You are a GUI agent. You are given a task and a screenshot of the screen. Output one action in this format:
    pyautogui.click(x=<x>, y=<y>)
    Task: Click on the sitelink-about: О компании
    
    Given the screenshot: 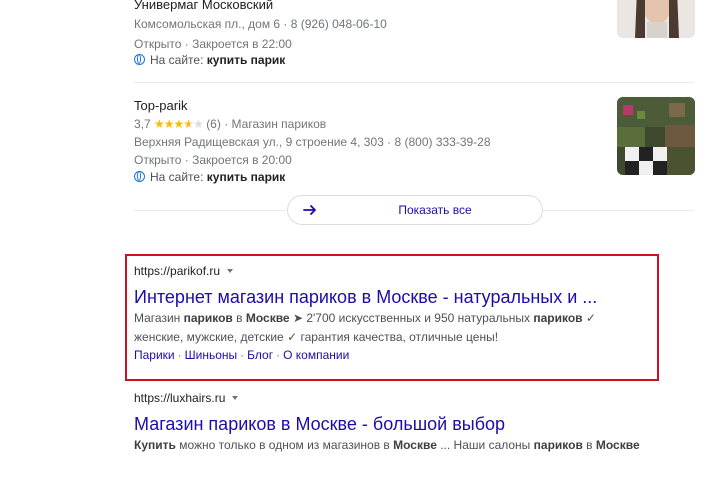 What is the action you would take?
    pyautogui.click(x=316, y=355)
    